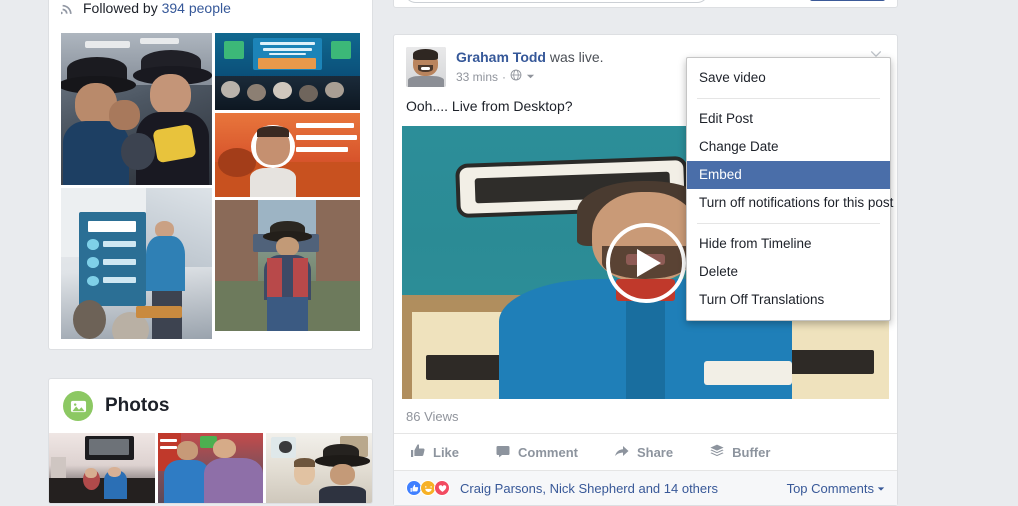  What do you see at coordinates (136, 186) in the screenshot?
I see `mosaic-left-column` at bounding box center [136, 186].